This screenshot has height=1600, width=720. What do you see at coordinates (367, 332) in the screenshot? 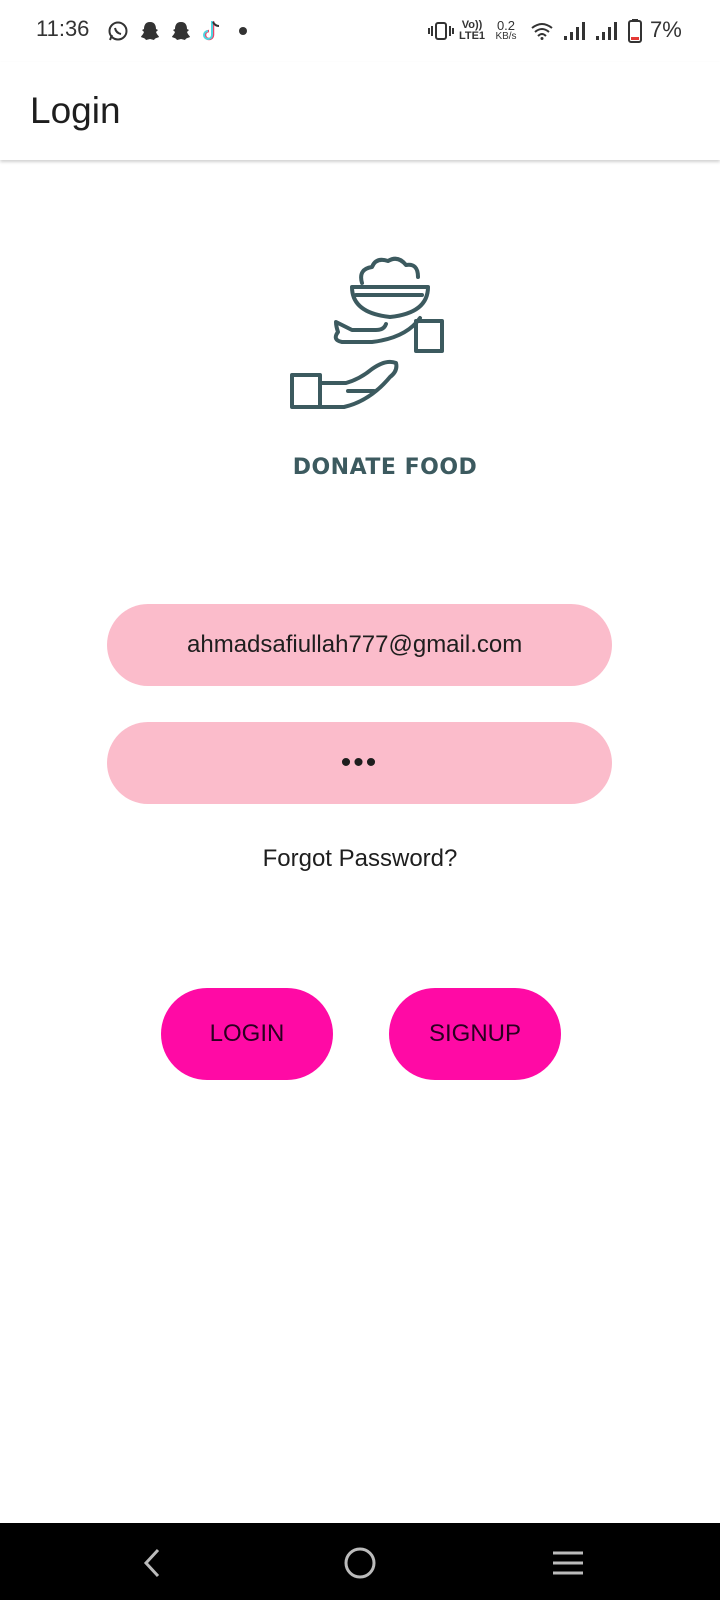
I see `donation-hands-icon` at bounding box center [367, 332].